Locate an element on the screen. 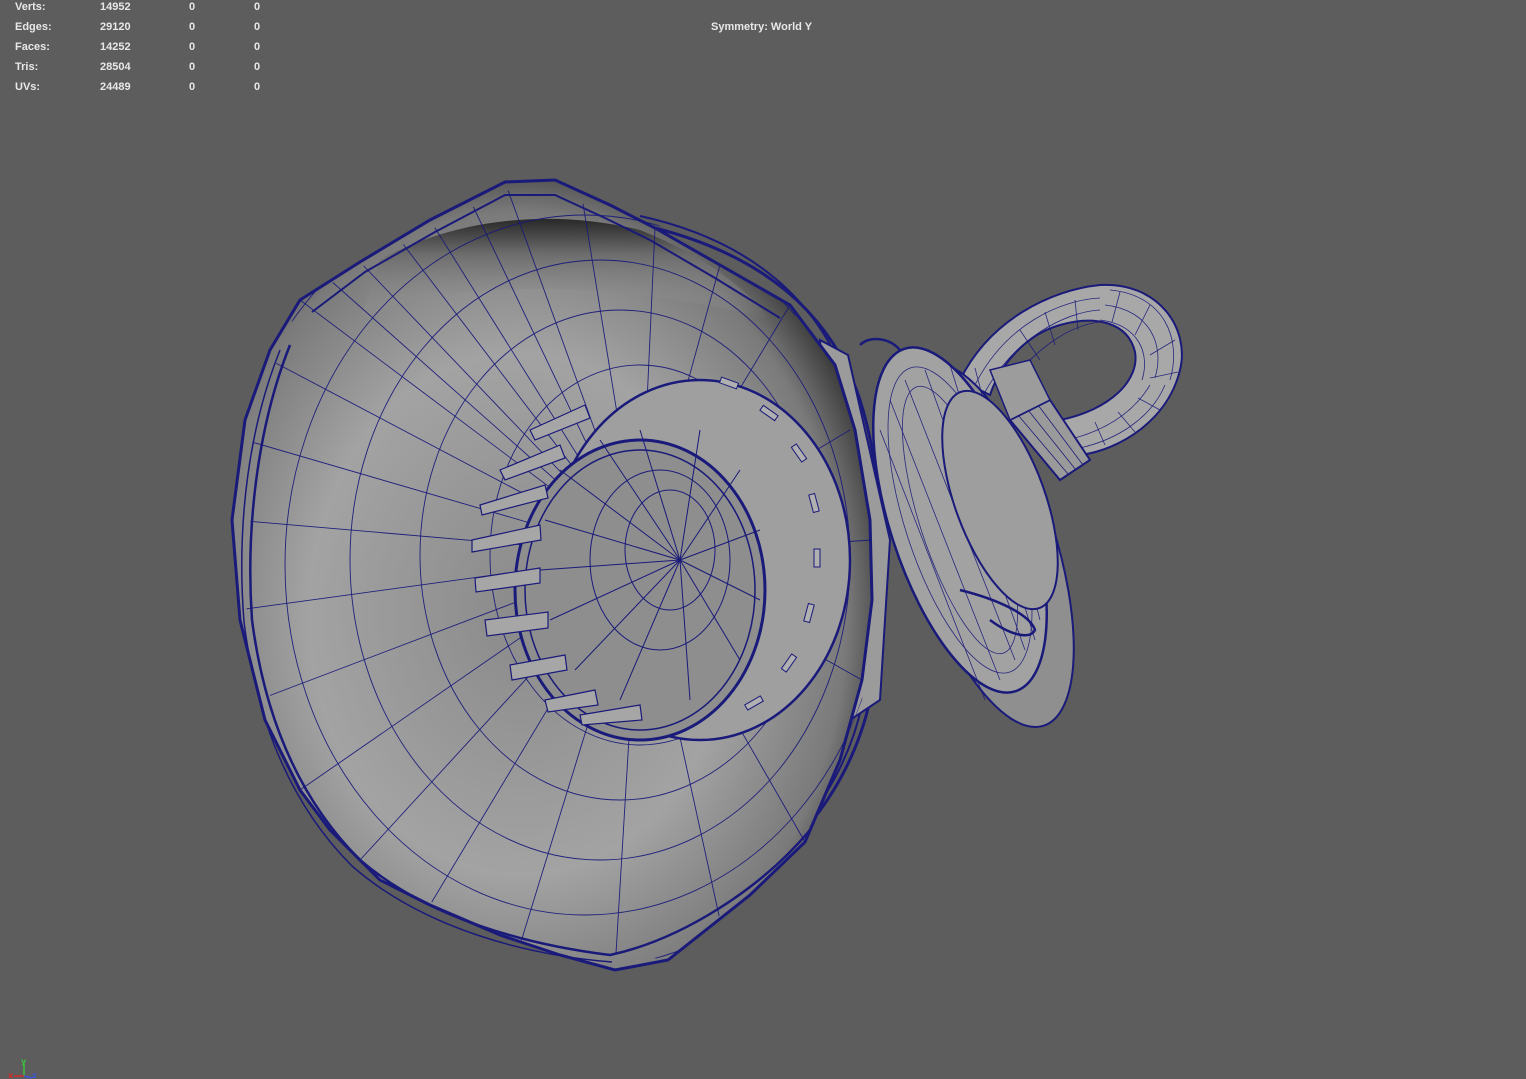 The height and width of the screenshot is (1079, 1526). hud-label: Verts: is located at coordinates (30, 7).